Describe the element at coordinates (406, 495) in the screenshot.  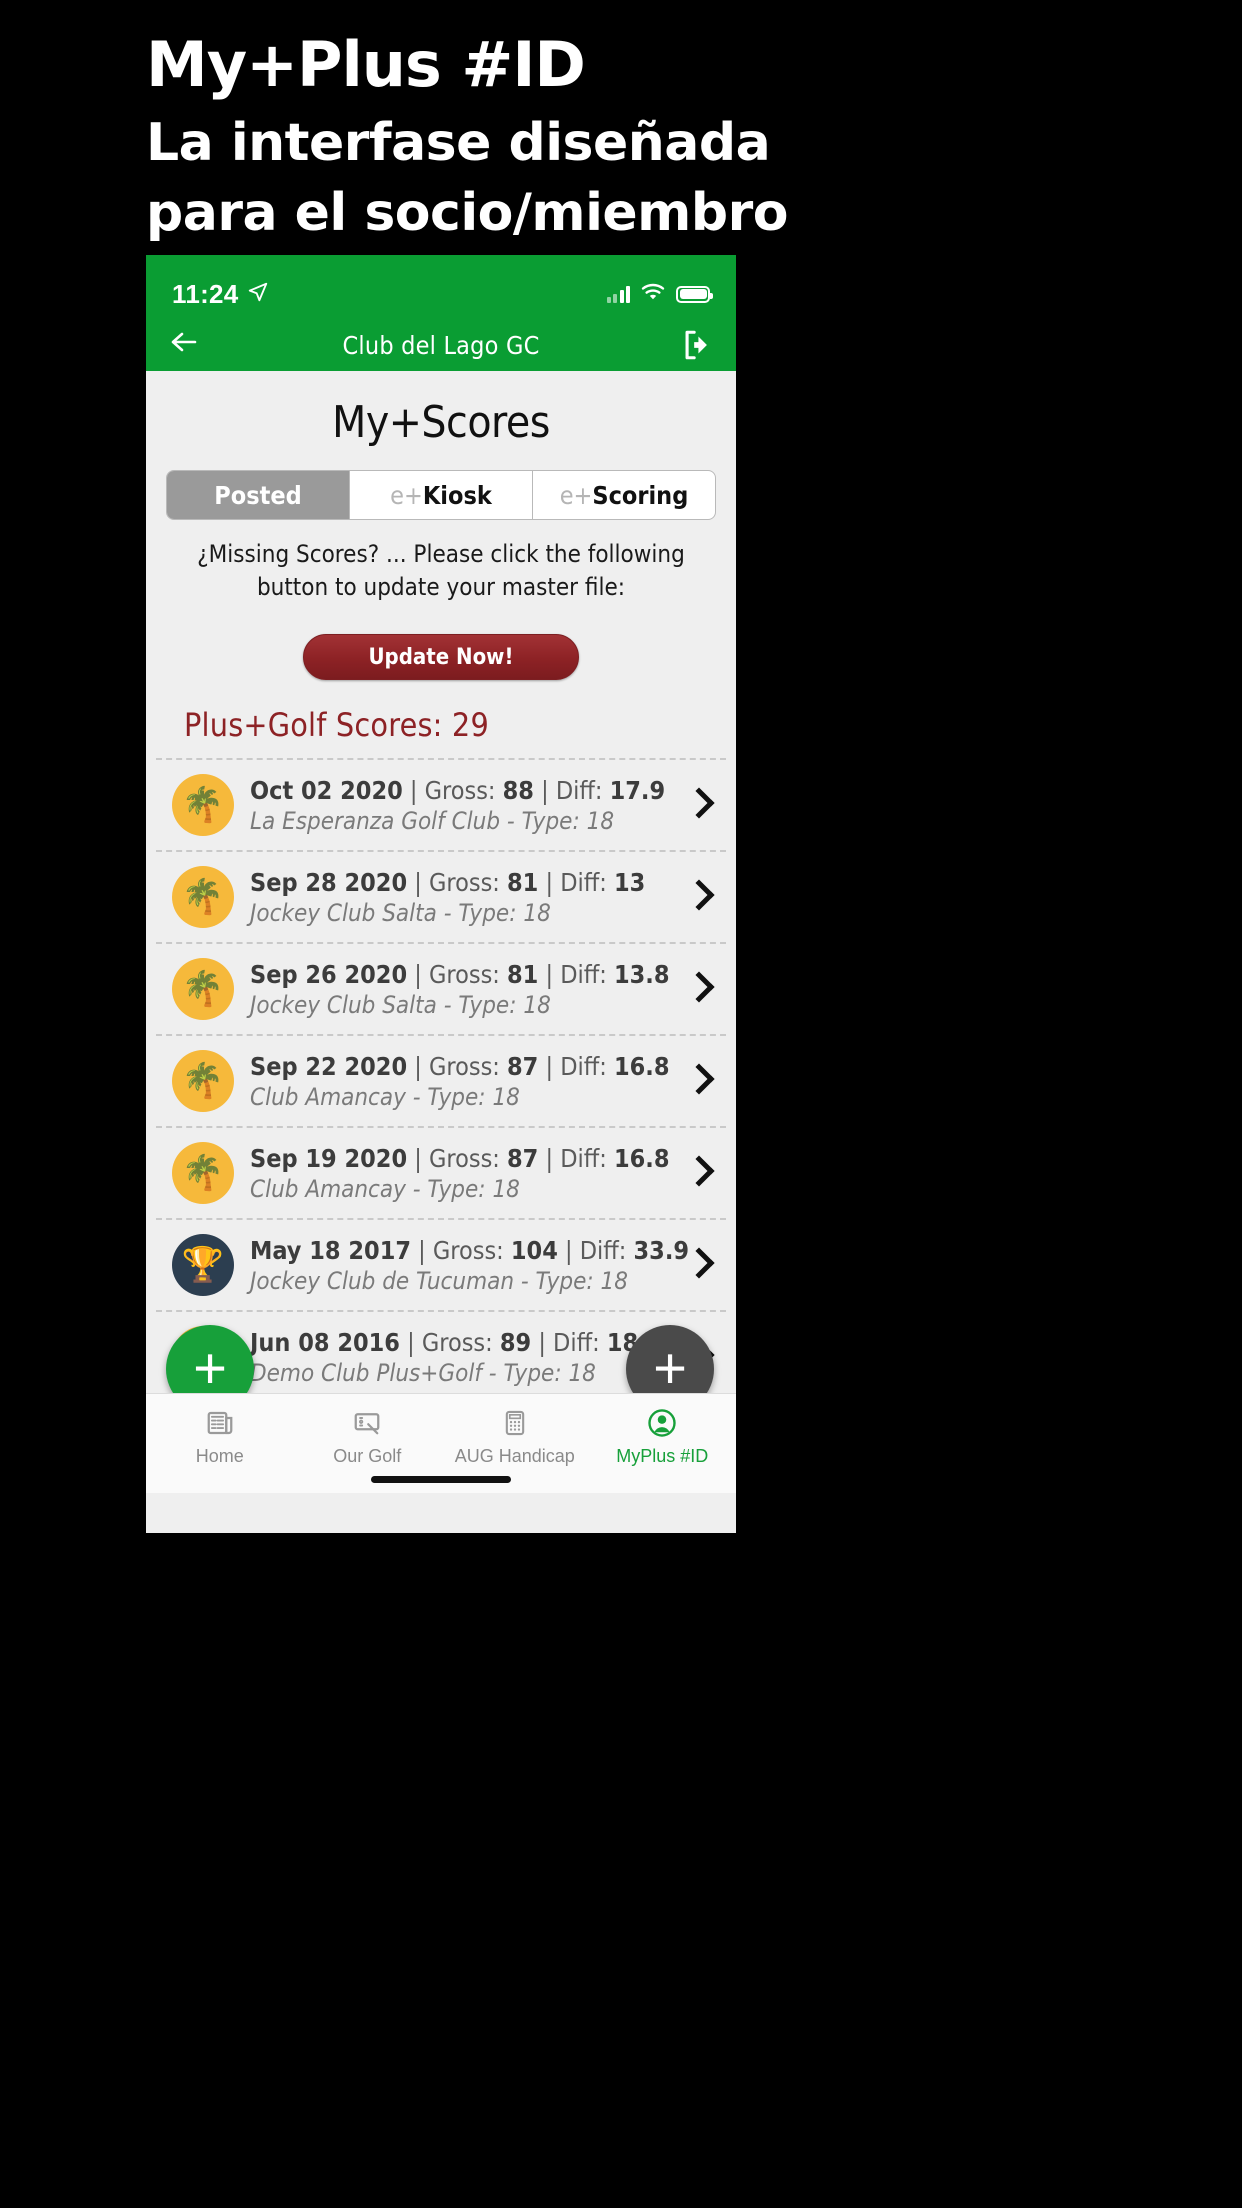
I see `tab-ekiosk-prefix: e+` at that location.